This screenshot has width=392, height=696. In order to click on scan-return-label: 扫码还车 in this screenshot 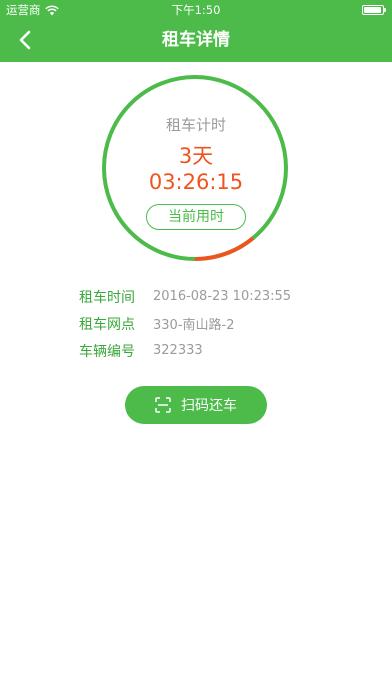, I will do `click(209, 406)`.